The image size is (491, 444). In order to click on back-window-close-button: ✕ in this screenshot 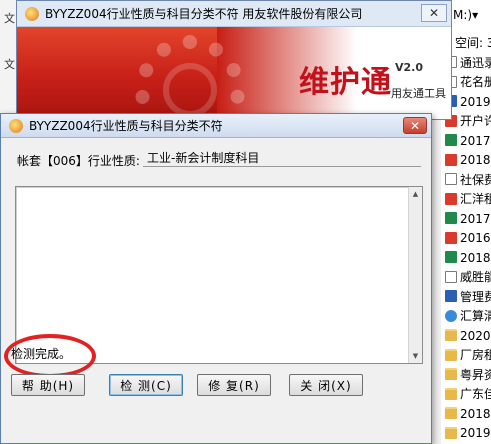, I will do `click(434, 13)`.